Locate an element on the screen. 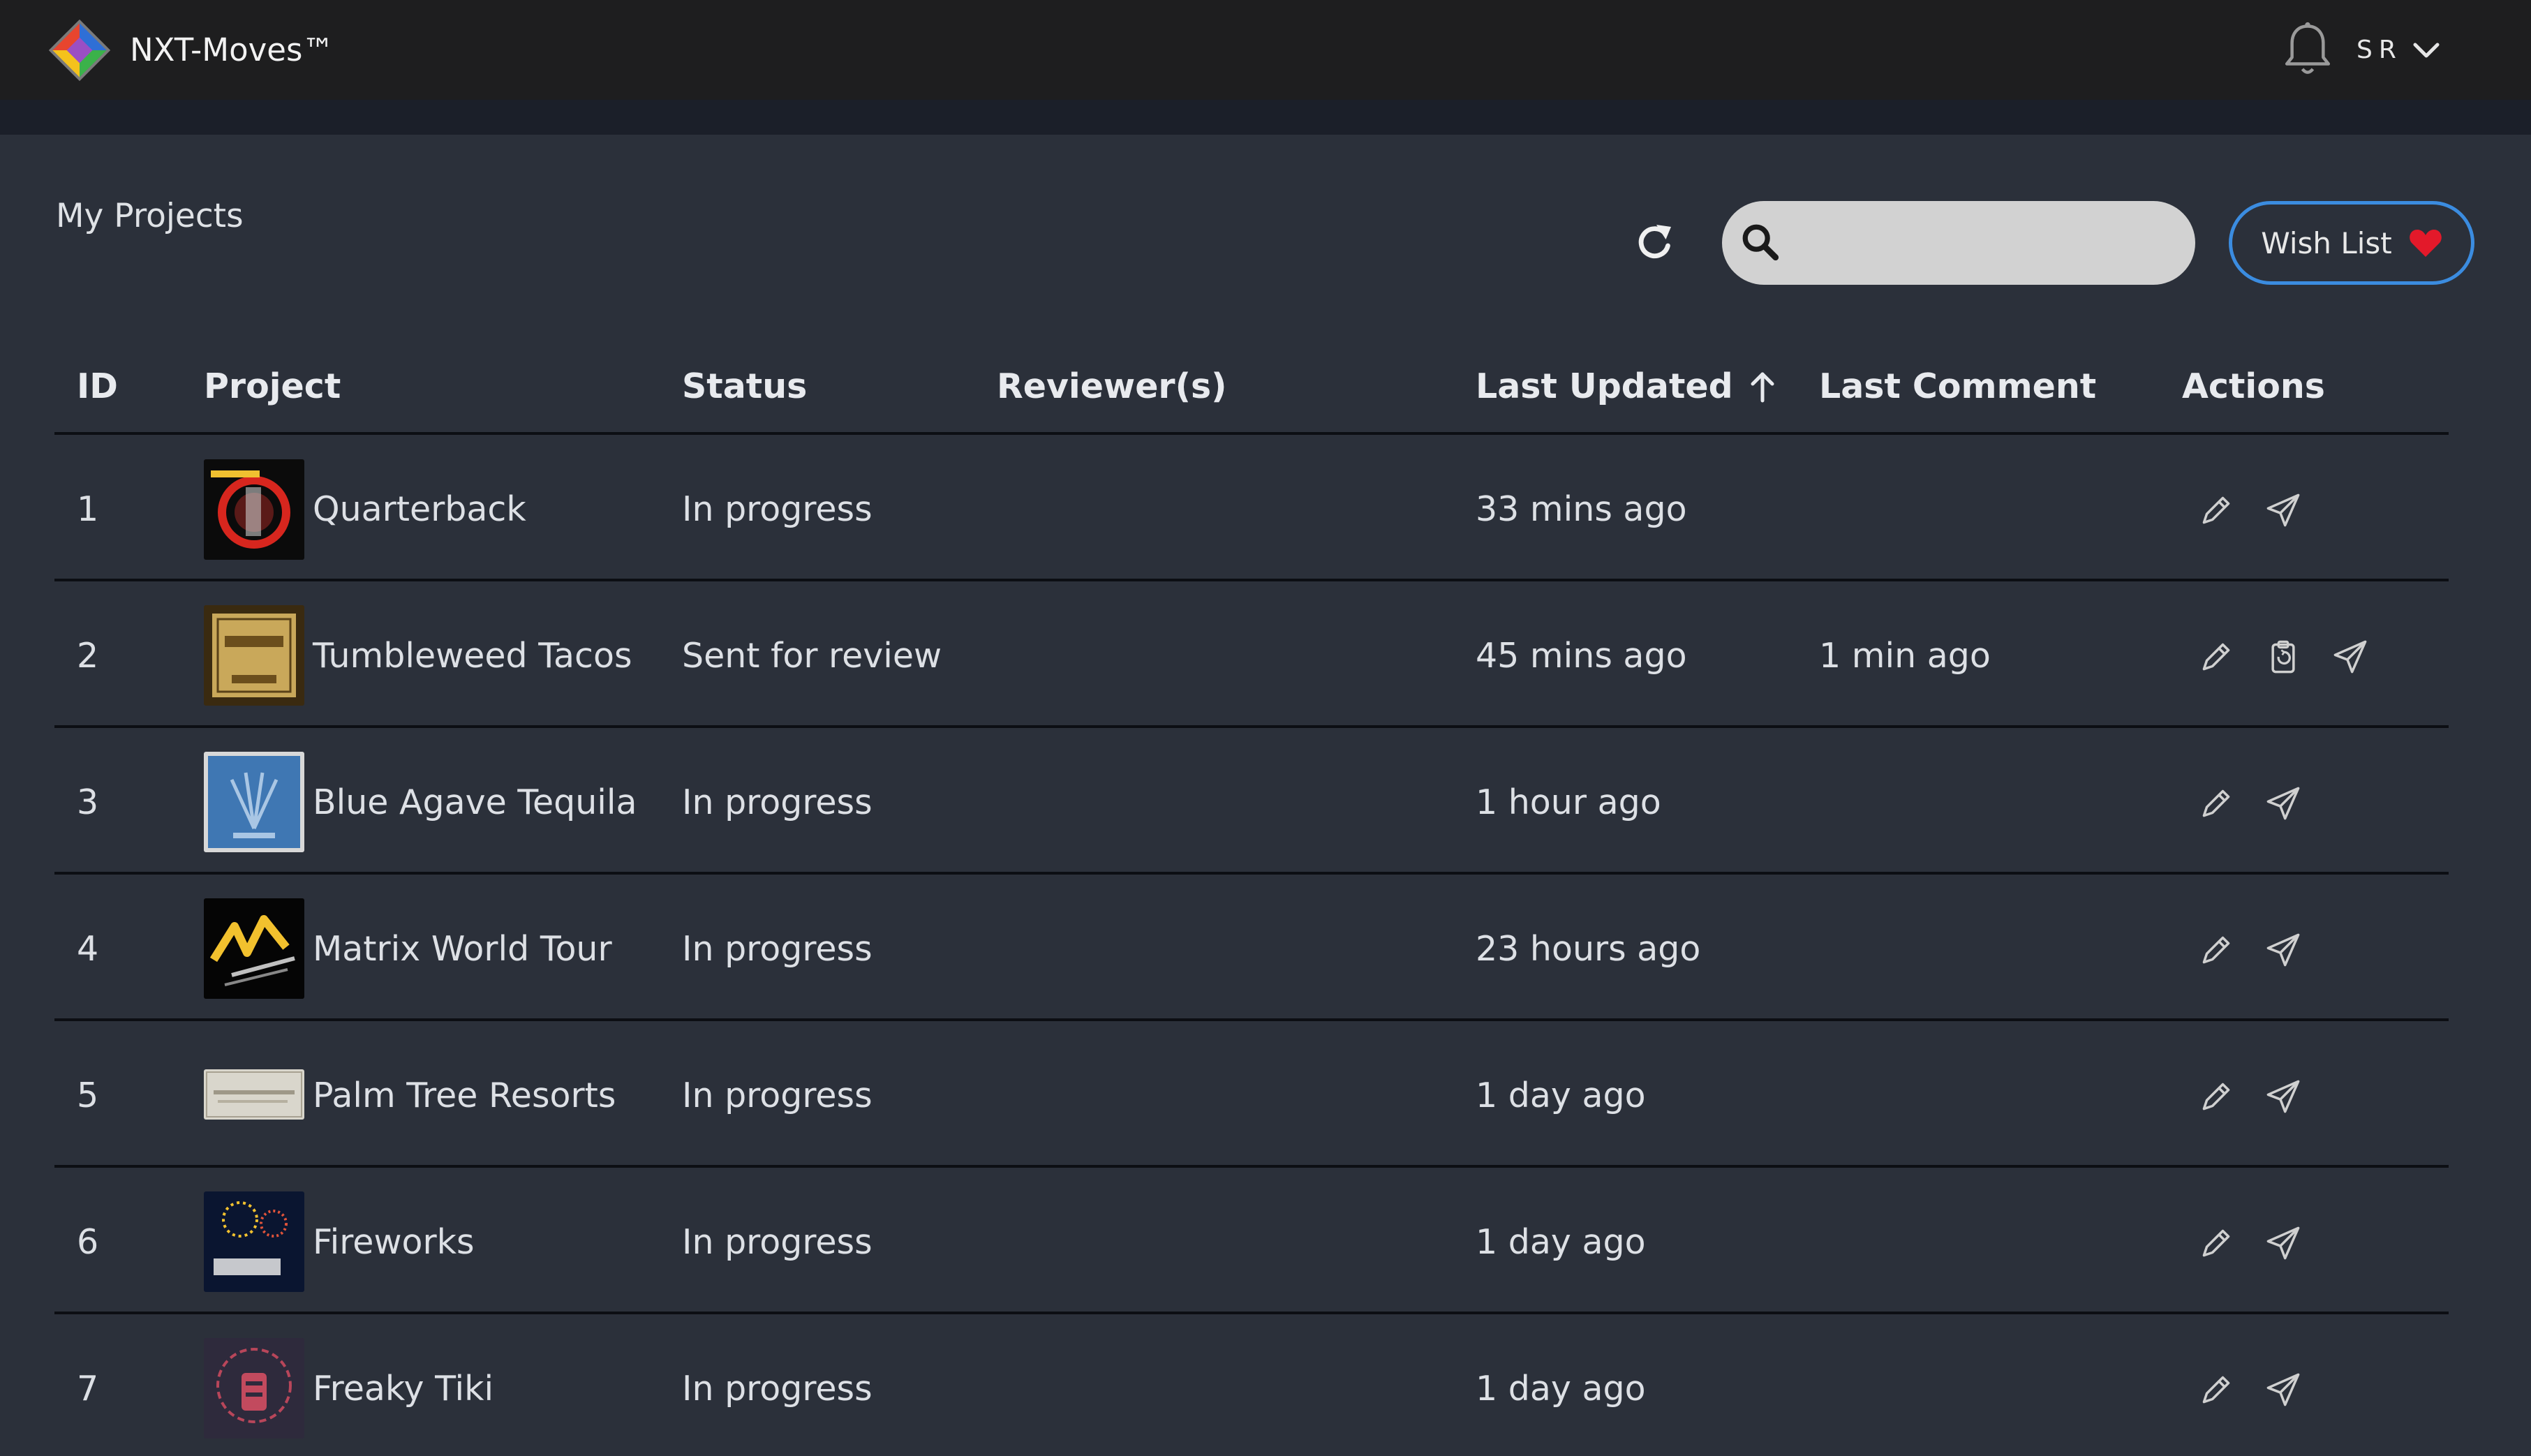 This screenshot has height=1456, width=2531. last-updated: 45 mins ago is located at coordinates (1581, 656).